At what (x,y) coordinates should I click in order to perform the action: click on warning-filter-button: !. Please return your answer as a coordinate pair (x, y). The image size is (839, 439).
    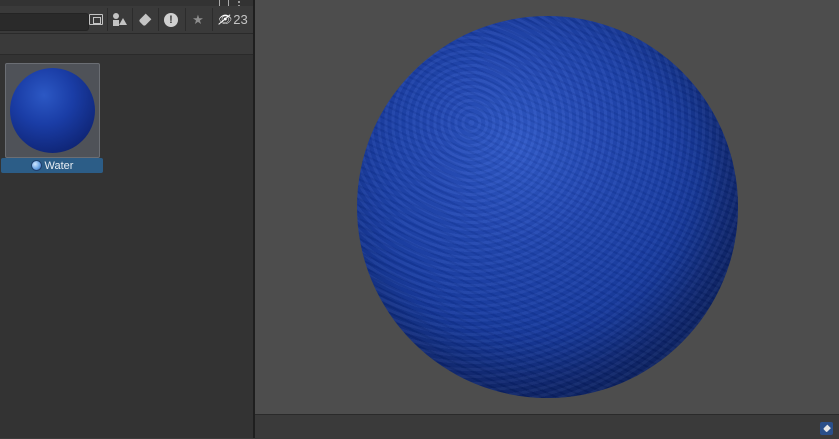
    Looking at the image, I should click on (170, 19).